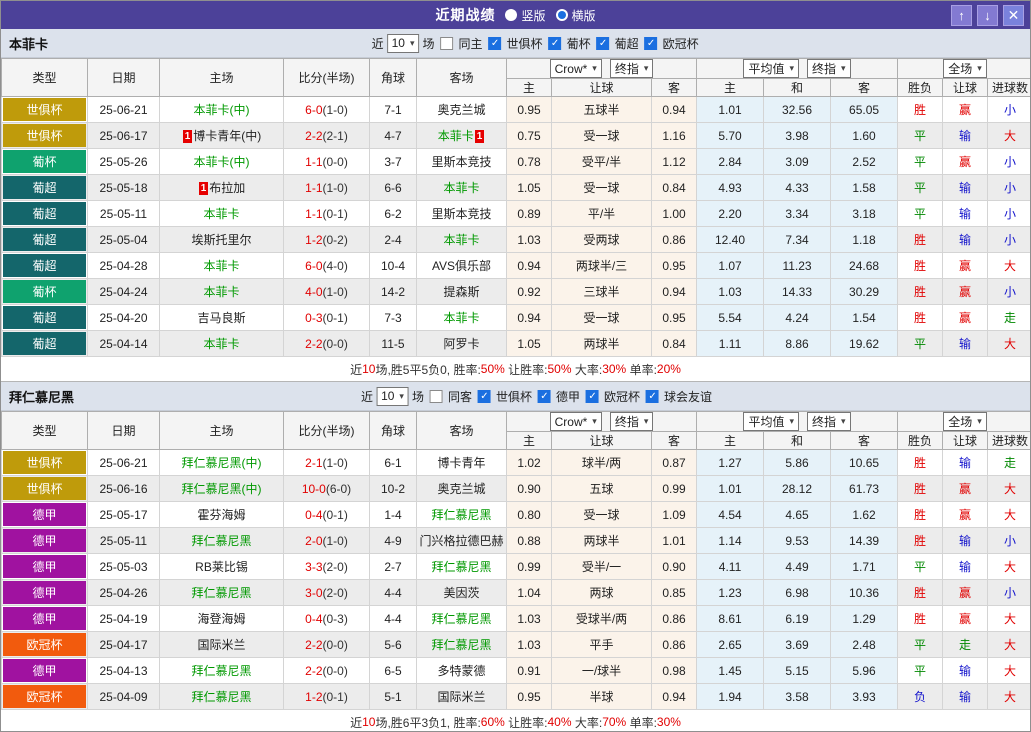 This screenshot has width=1031, height=732. I want to click on handicap-result-cell: 赢, so click(965, 109).